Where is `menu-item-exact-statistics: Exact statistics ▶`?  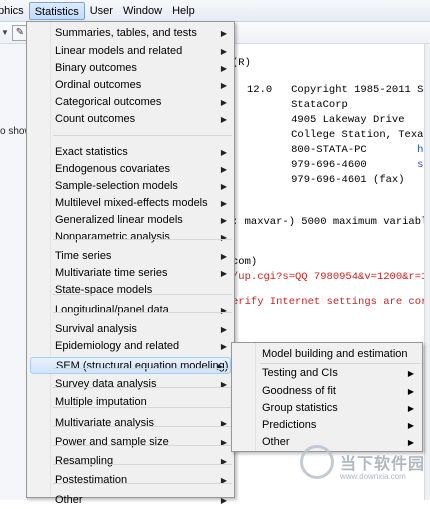
menu-item-exact-statistics: Exact statistics ▶ is located at coordinates (142, 152).